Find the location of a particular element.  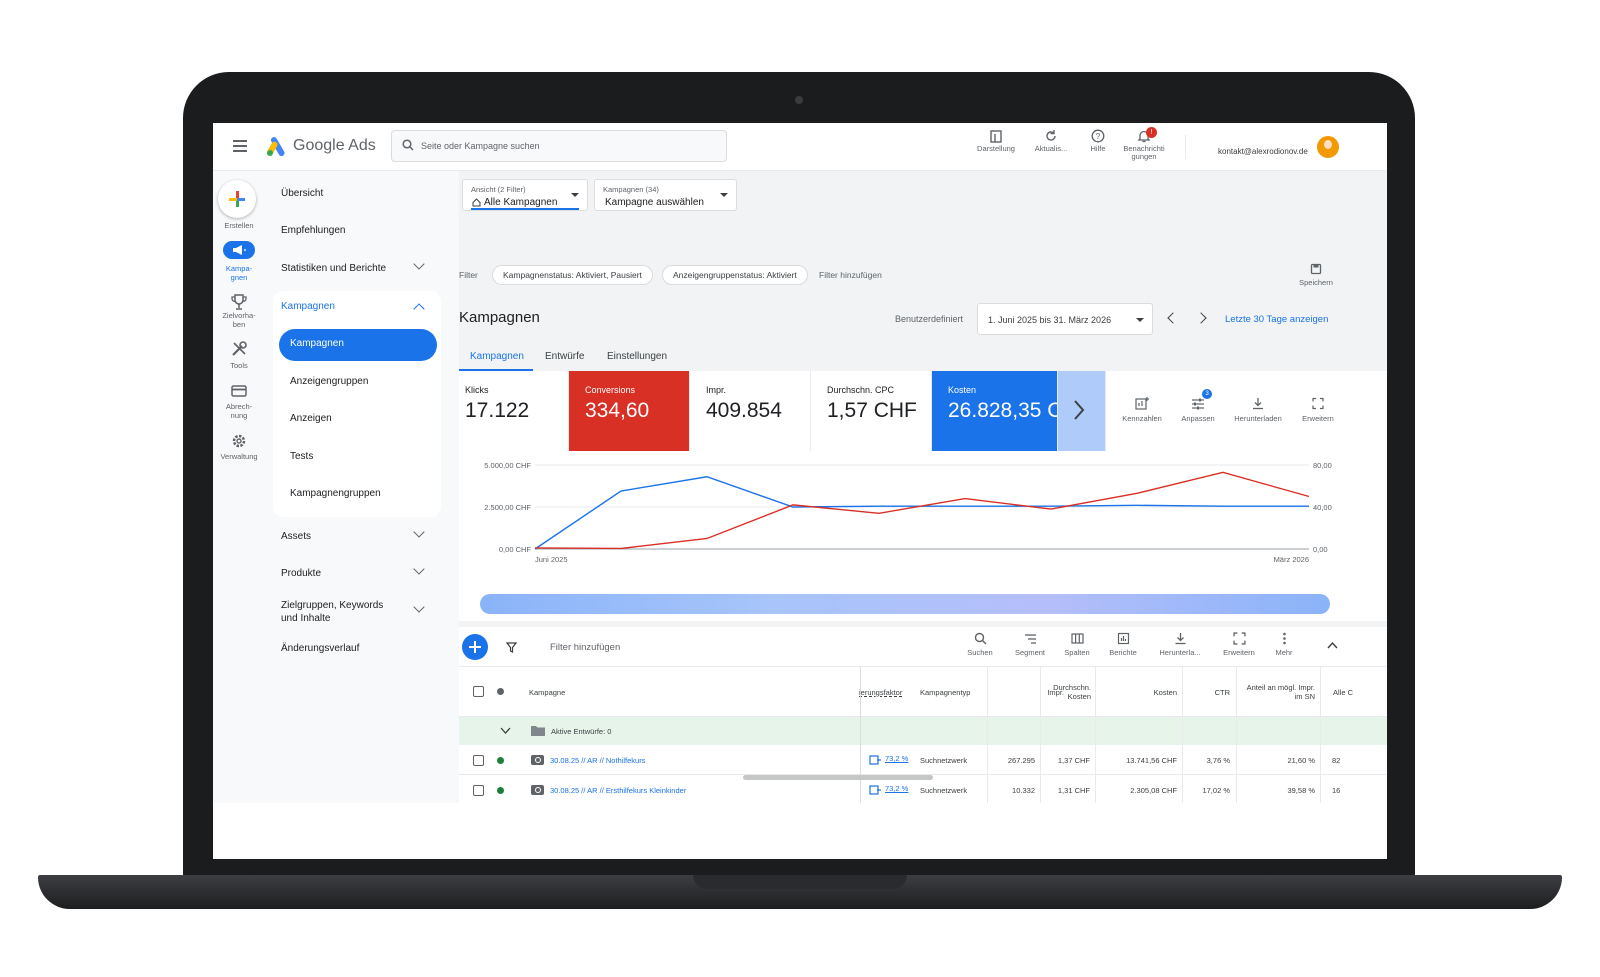

nav-sub-campaign-groups: Kampagnengruppen is located at coordinates (335, 493).